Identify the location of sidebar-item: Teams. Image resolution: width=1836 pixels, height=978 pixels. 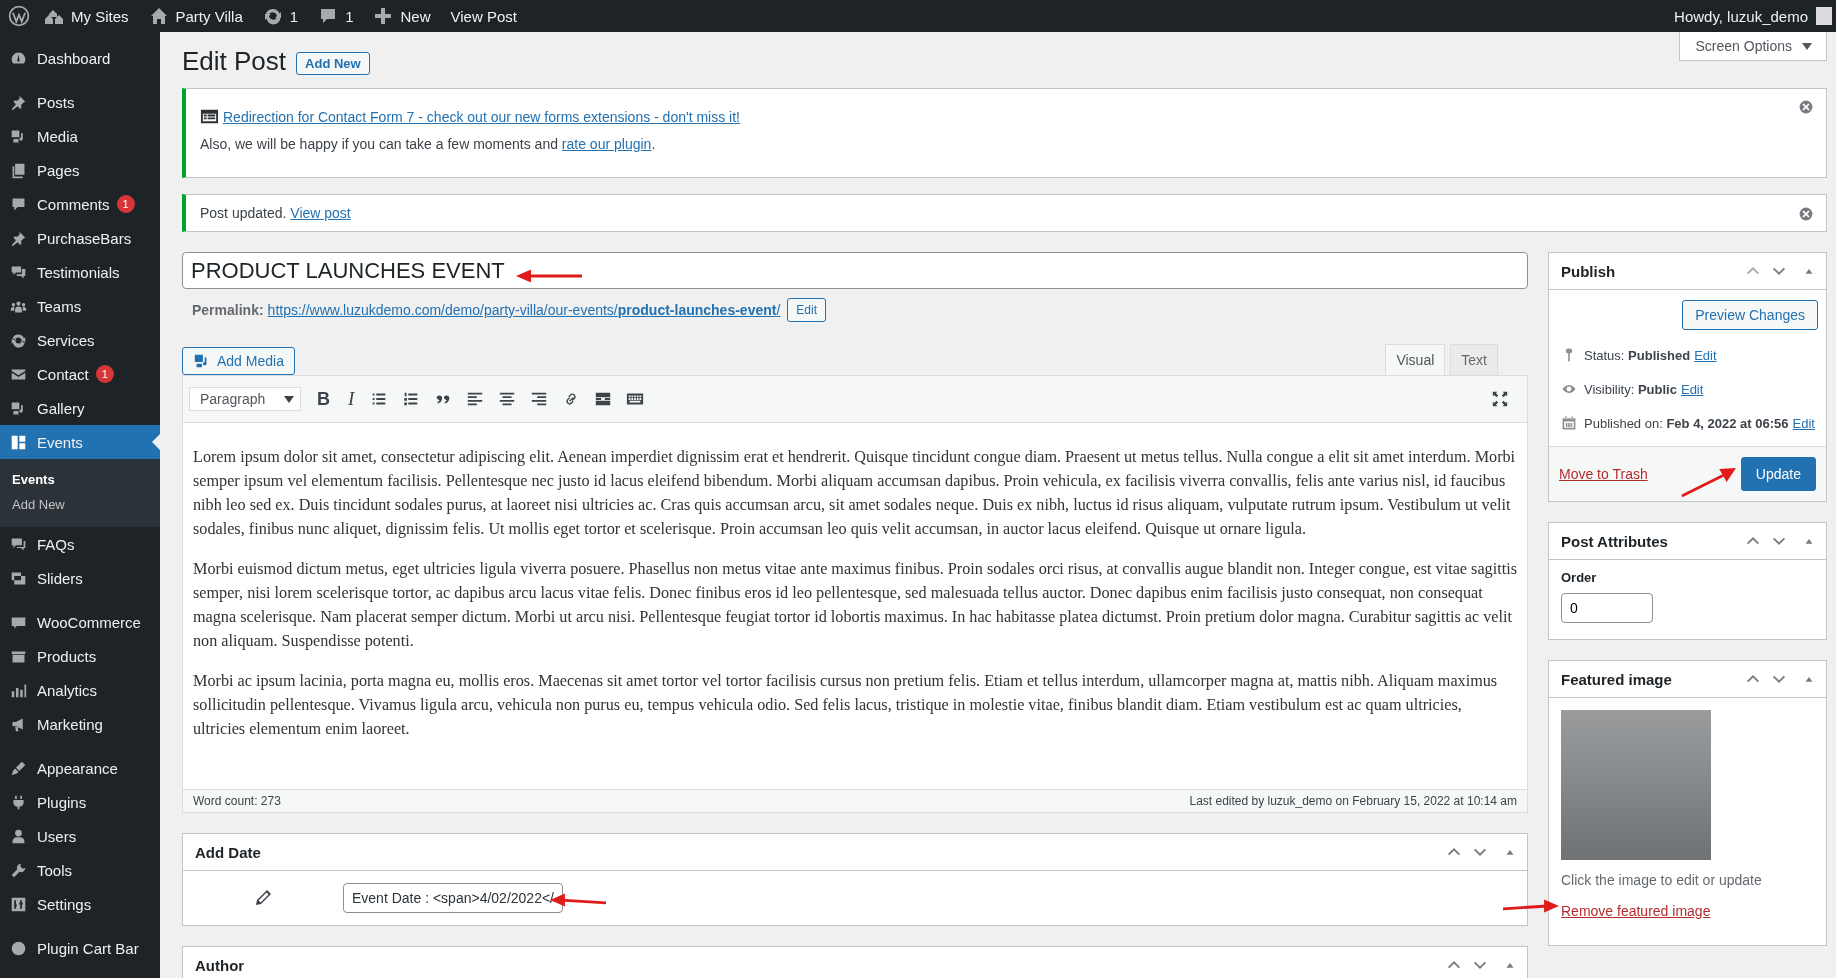
(80, 306).